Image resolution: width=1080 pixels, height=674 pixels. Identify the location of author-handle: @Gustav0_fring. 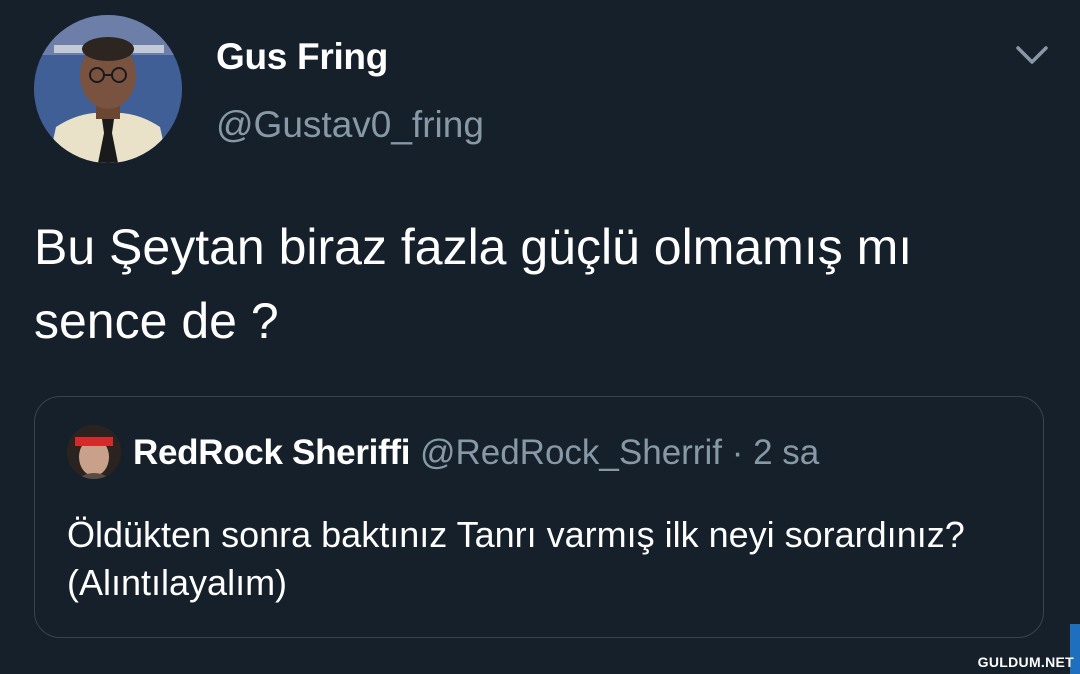
(350, 125).